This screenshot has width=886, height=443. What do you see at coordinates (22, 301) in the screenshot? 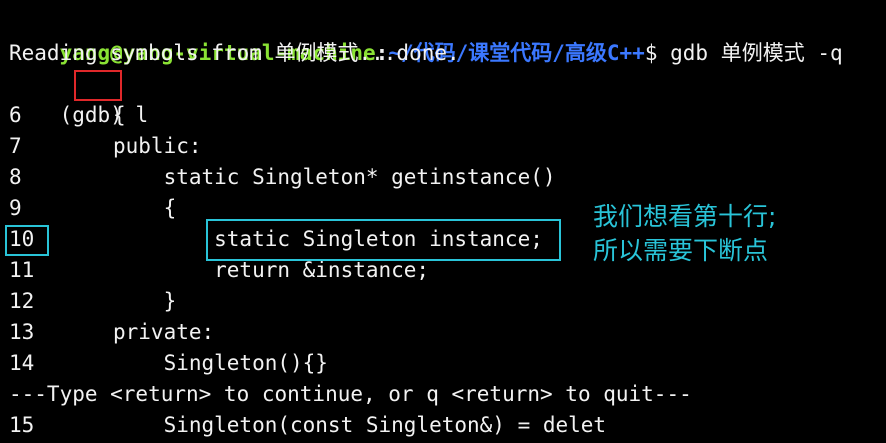
I see `line-number: 12` at bounding box center [22, 301].